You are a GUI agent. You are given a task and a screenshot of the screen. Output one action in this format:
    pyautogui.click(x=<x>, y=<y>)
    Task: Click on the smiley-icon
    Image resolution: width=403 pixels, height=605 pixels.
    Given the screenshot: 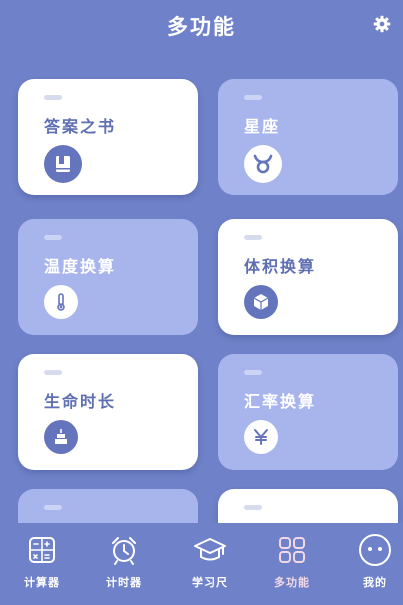 What is the action you would take?
    pyautogui.click(x=375, y=550)
    